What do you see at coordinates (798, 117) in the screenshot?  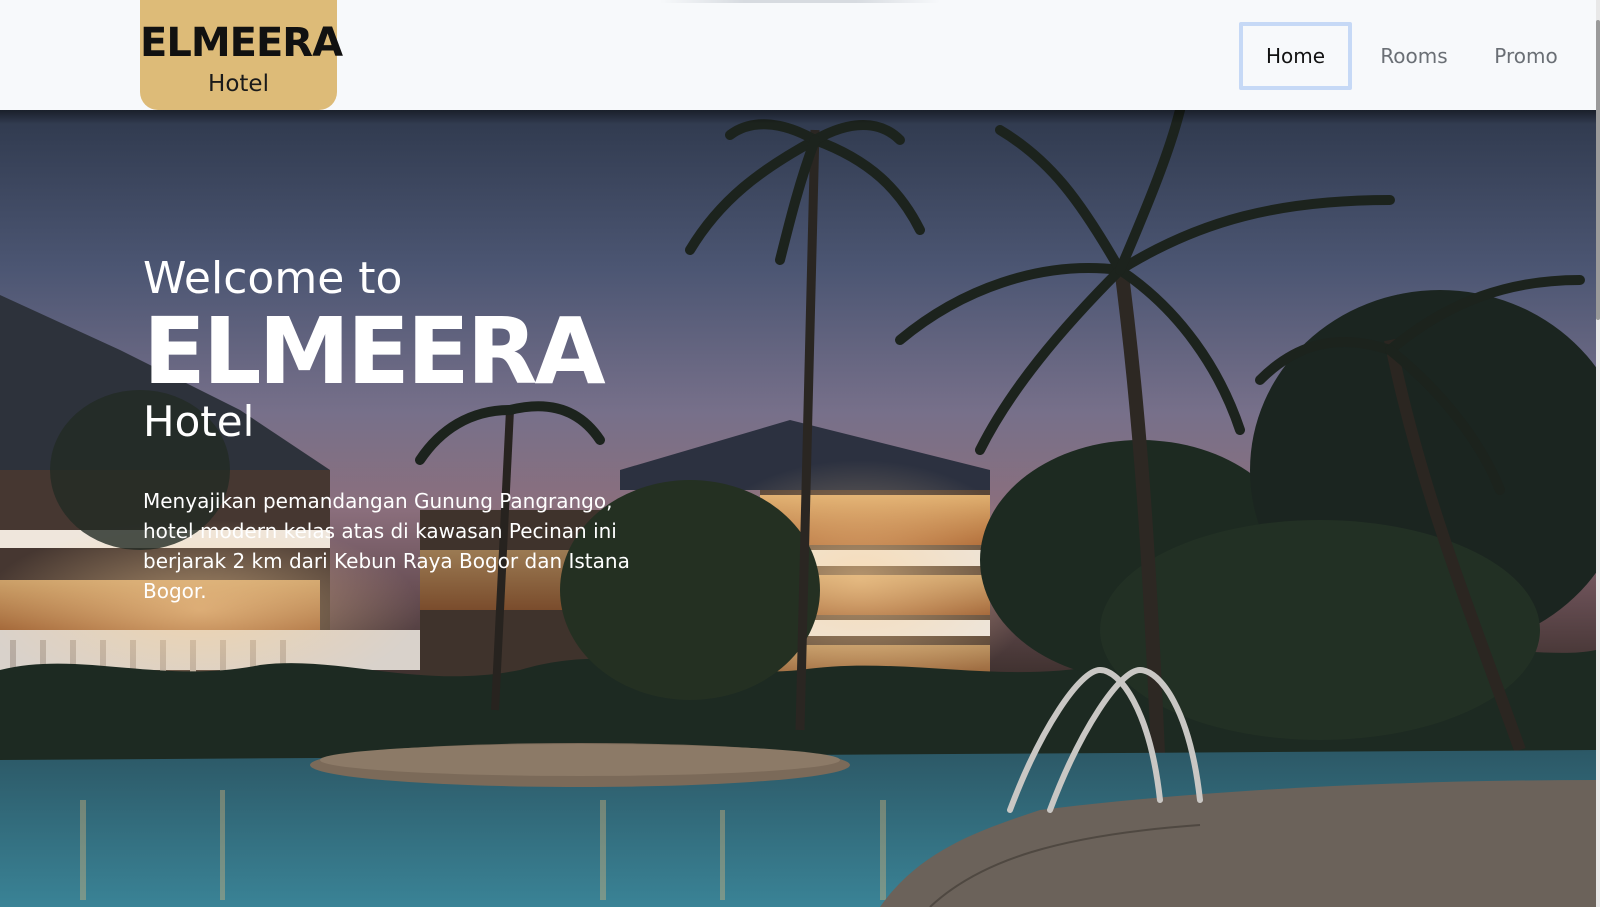 I see `navbar-shadow` at bounding box center [798, 117].